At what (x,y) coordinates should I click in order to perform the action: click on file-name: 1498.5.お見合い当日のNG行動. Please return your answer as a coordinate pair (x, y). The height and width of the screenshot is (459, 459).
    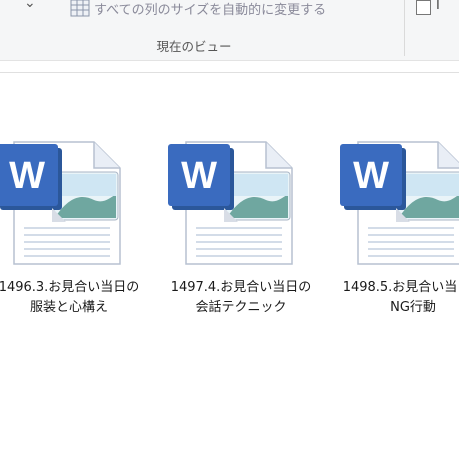
    Looking at the image, I should click on (400, 297).